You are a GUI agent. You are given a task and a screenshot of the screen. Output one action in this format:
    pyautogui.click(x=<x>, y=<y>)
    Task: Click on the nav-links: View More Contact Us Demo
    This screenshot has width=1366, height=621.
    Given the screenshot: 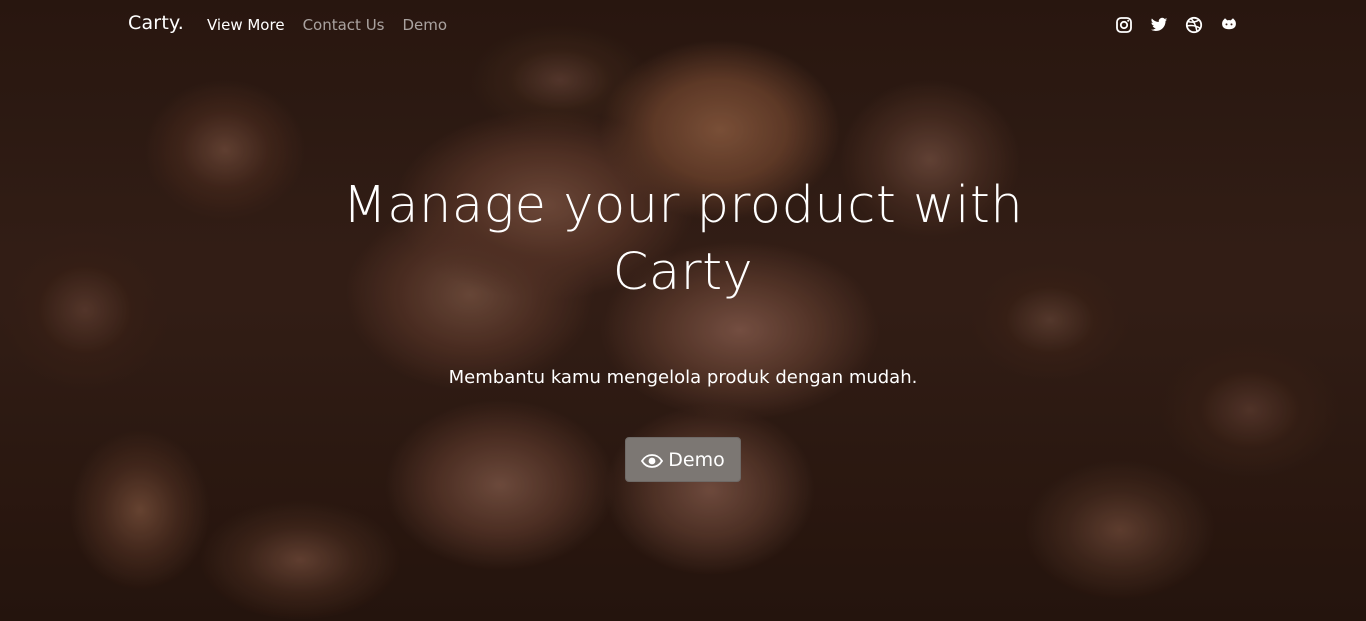 What is the action you would take?
    pyautogui.click(x=327, y=25)
    